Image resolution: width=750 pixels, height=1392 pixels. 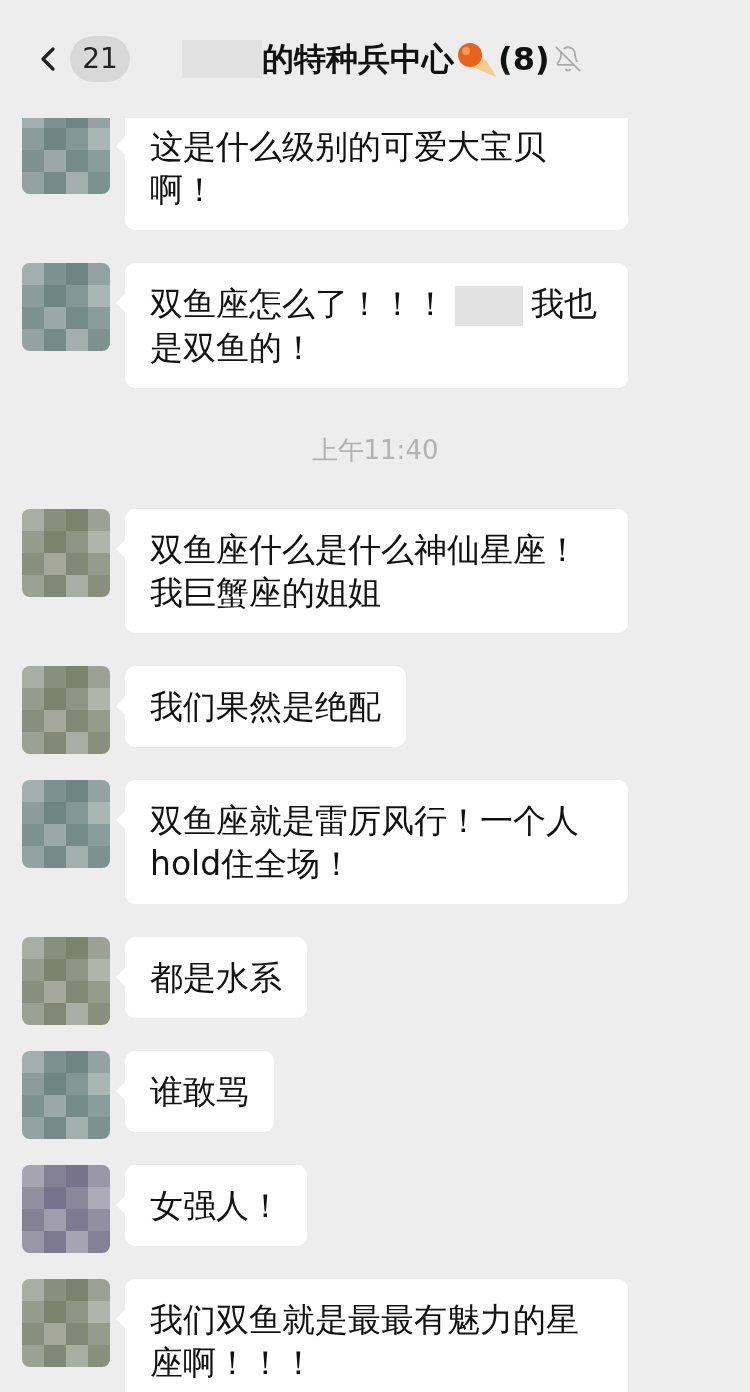 What do you see at coordinates (365, 571) in the screenshot?
I see `message-text: 双鱼座什么是什么神仙星座！我巨蟹座的姐姐` at bounding box center [365, 571].